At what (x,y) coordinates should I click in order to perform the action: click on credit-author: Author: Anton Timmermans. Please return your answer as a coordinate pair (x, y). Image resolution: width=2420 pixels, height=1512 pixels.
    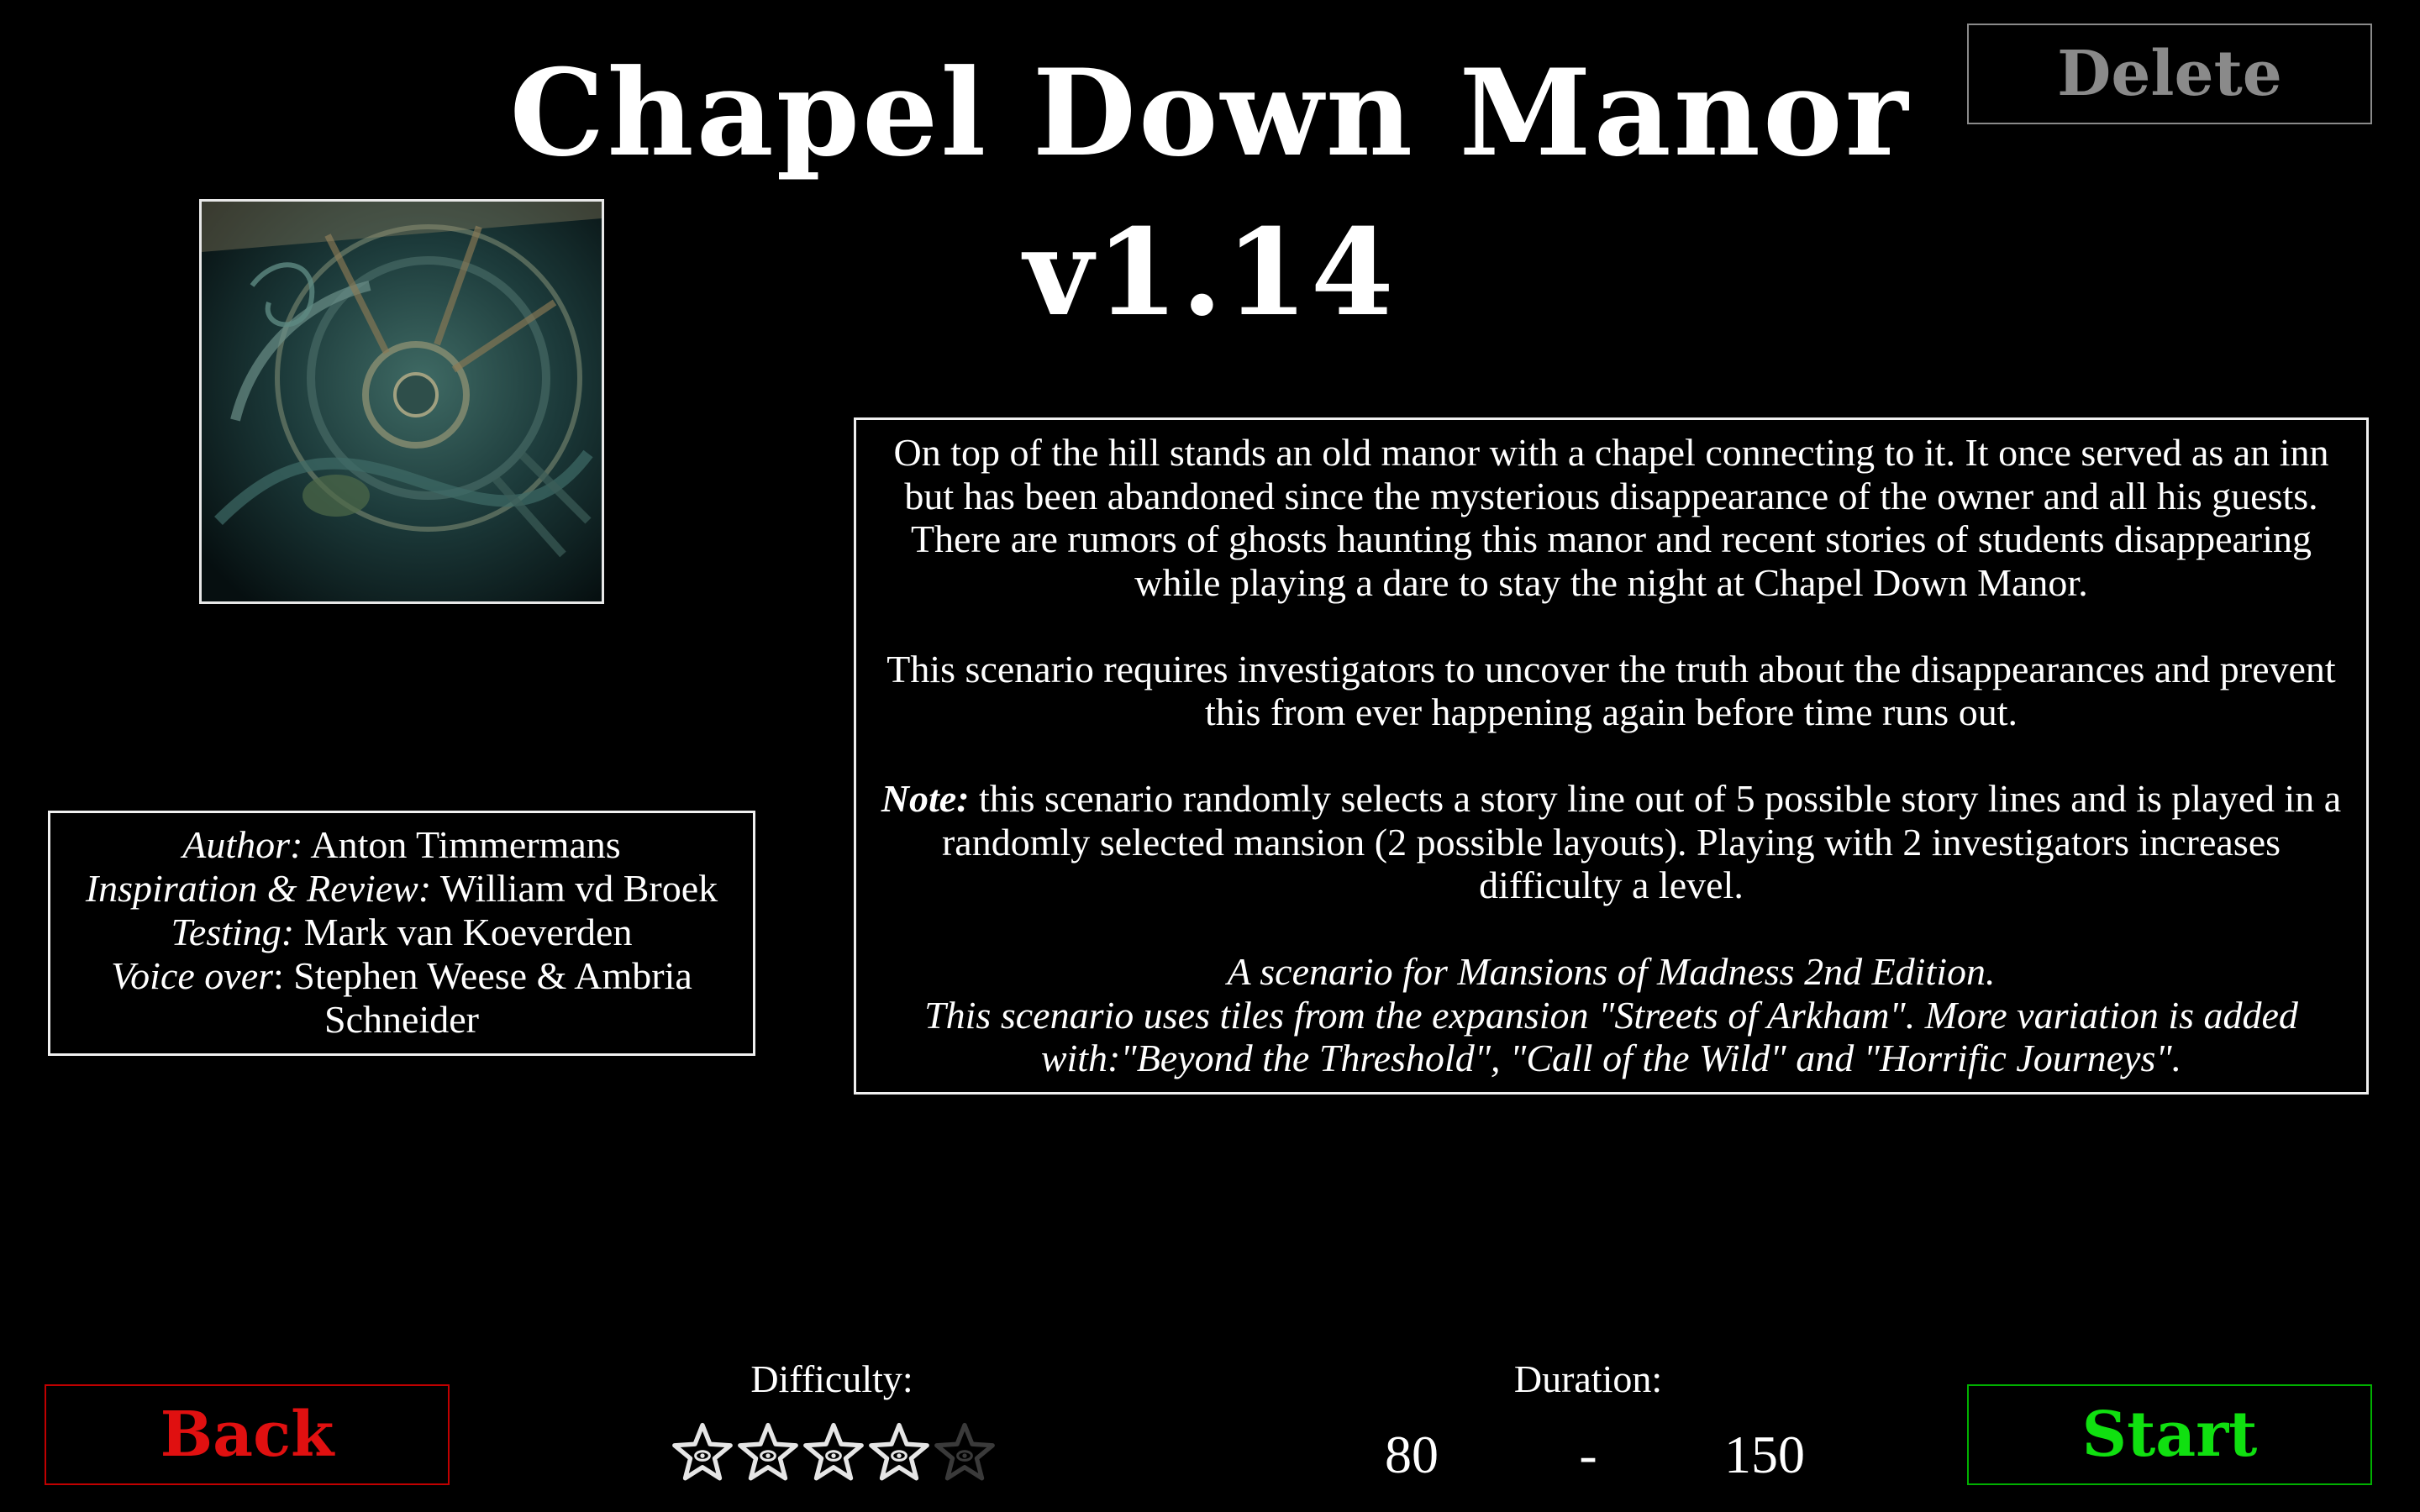
    Looking at the image, I should click on (401, 845).